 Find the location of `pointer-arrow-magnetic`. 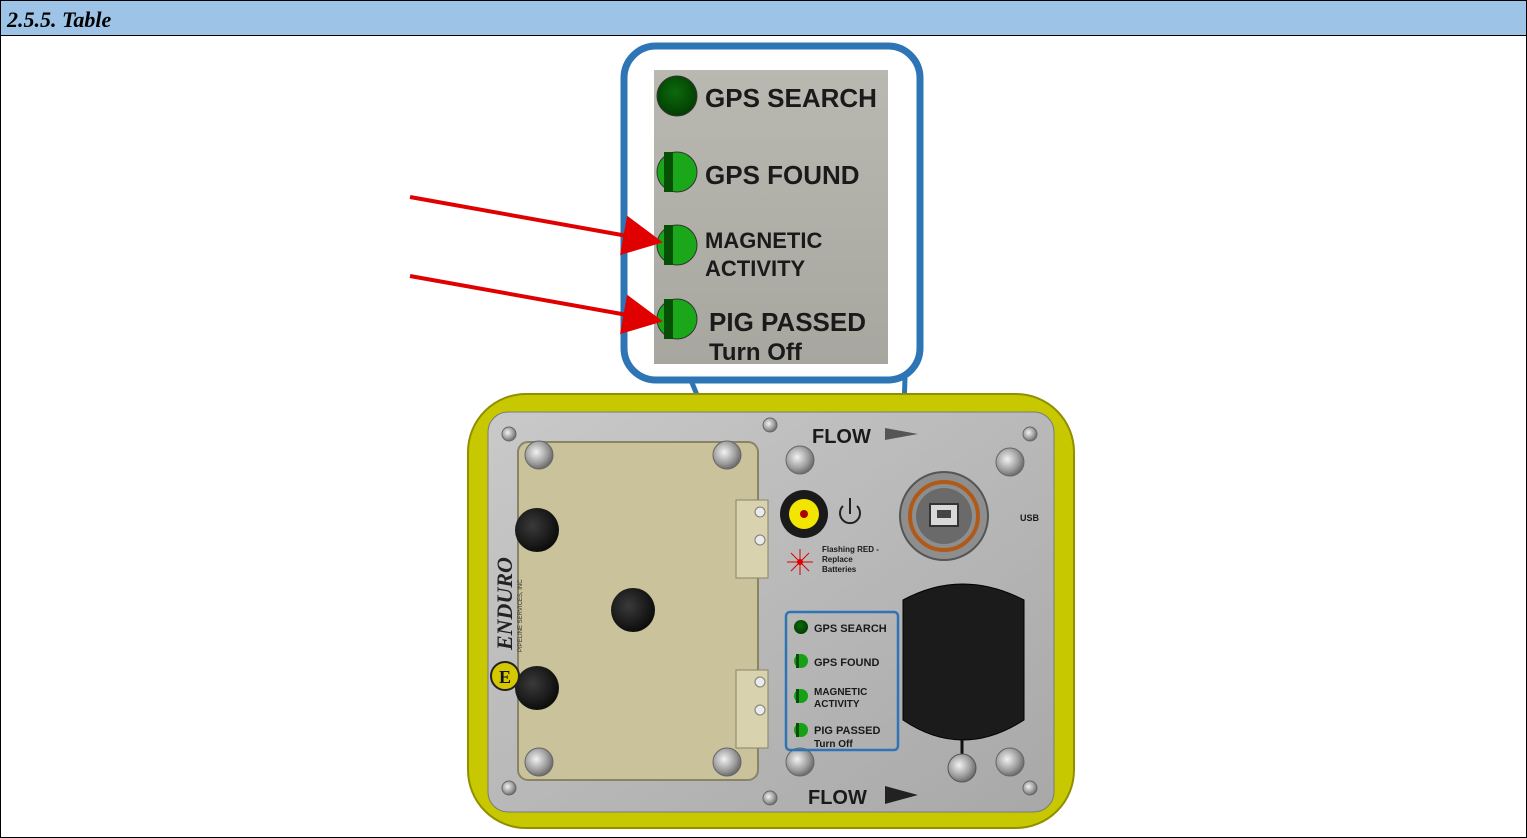

pointer-arrow-magnetic is located at coordinates (536, 225).